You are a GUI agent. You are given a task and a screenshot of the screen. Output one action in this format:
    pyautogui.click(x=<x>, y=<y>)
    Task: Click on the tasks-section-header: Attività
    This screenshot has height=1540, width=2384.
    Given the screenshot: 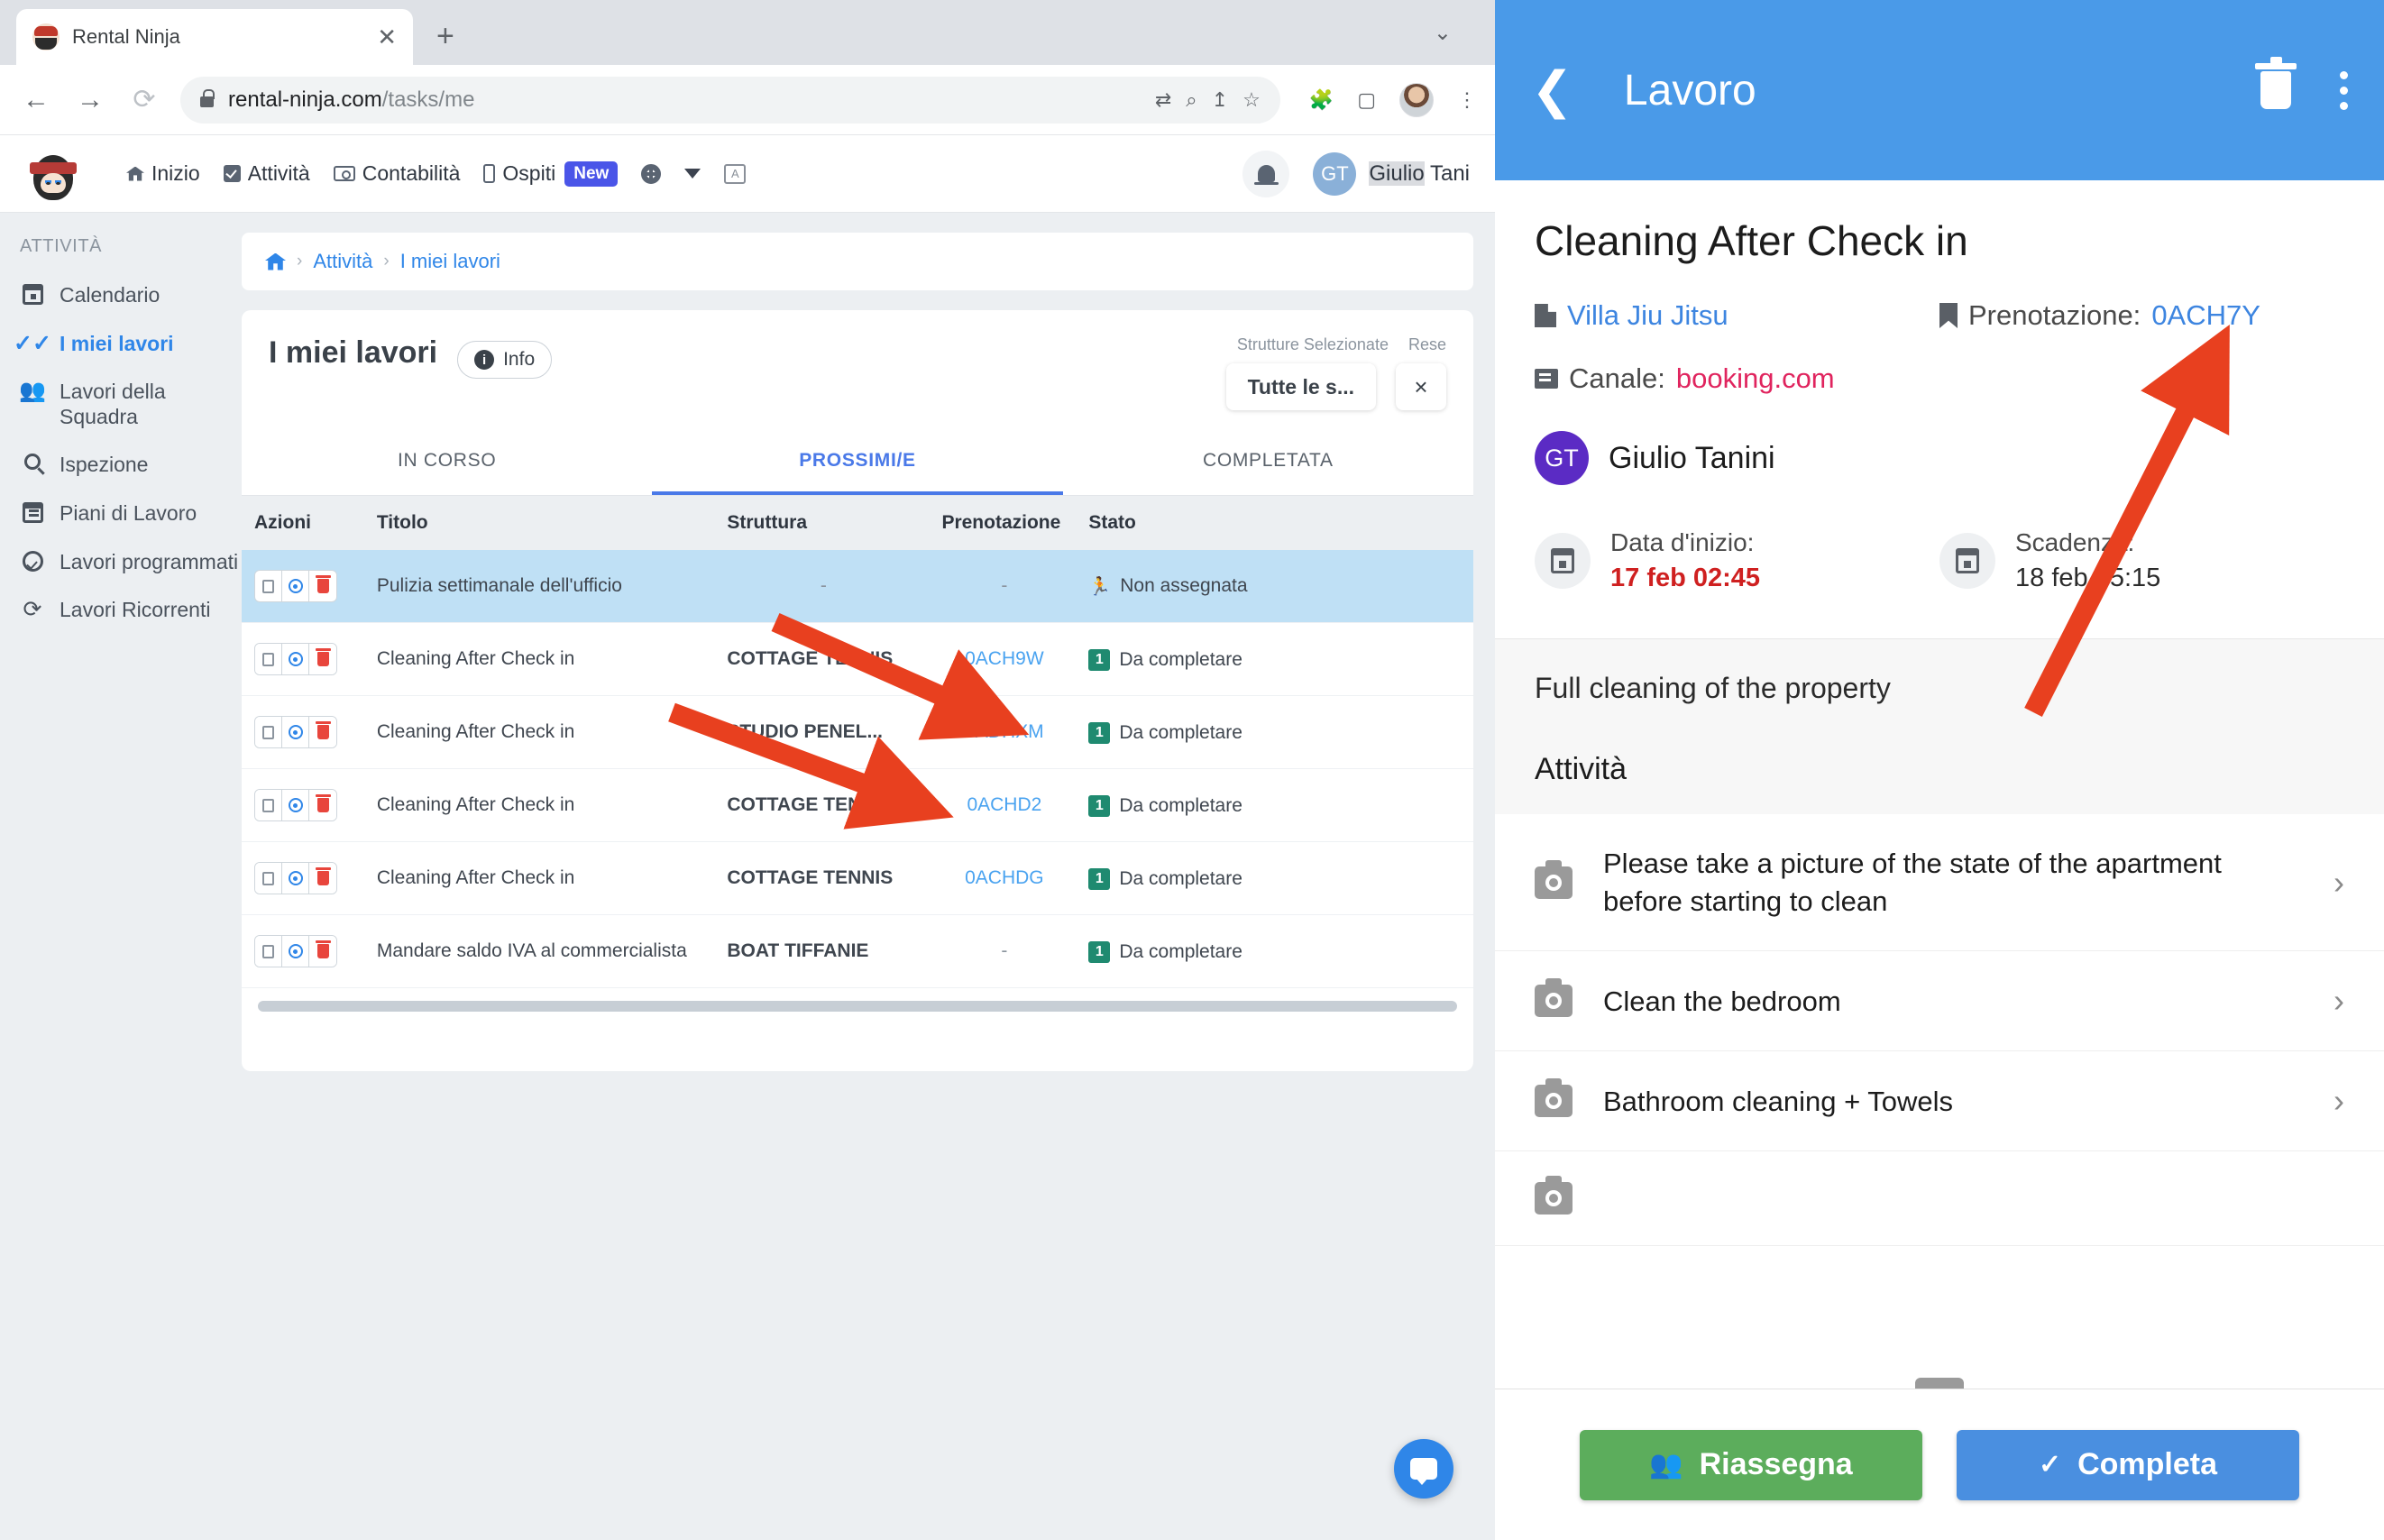 What is the action you would take?
    pyautogui.click(x=1582, y=768)
    